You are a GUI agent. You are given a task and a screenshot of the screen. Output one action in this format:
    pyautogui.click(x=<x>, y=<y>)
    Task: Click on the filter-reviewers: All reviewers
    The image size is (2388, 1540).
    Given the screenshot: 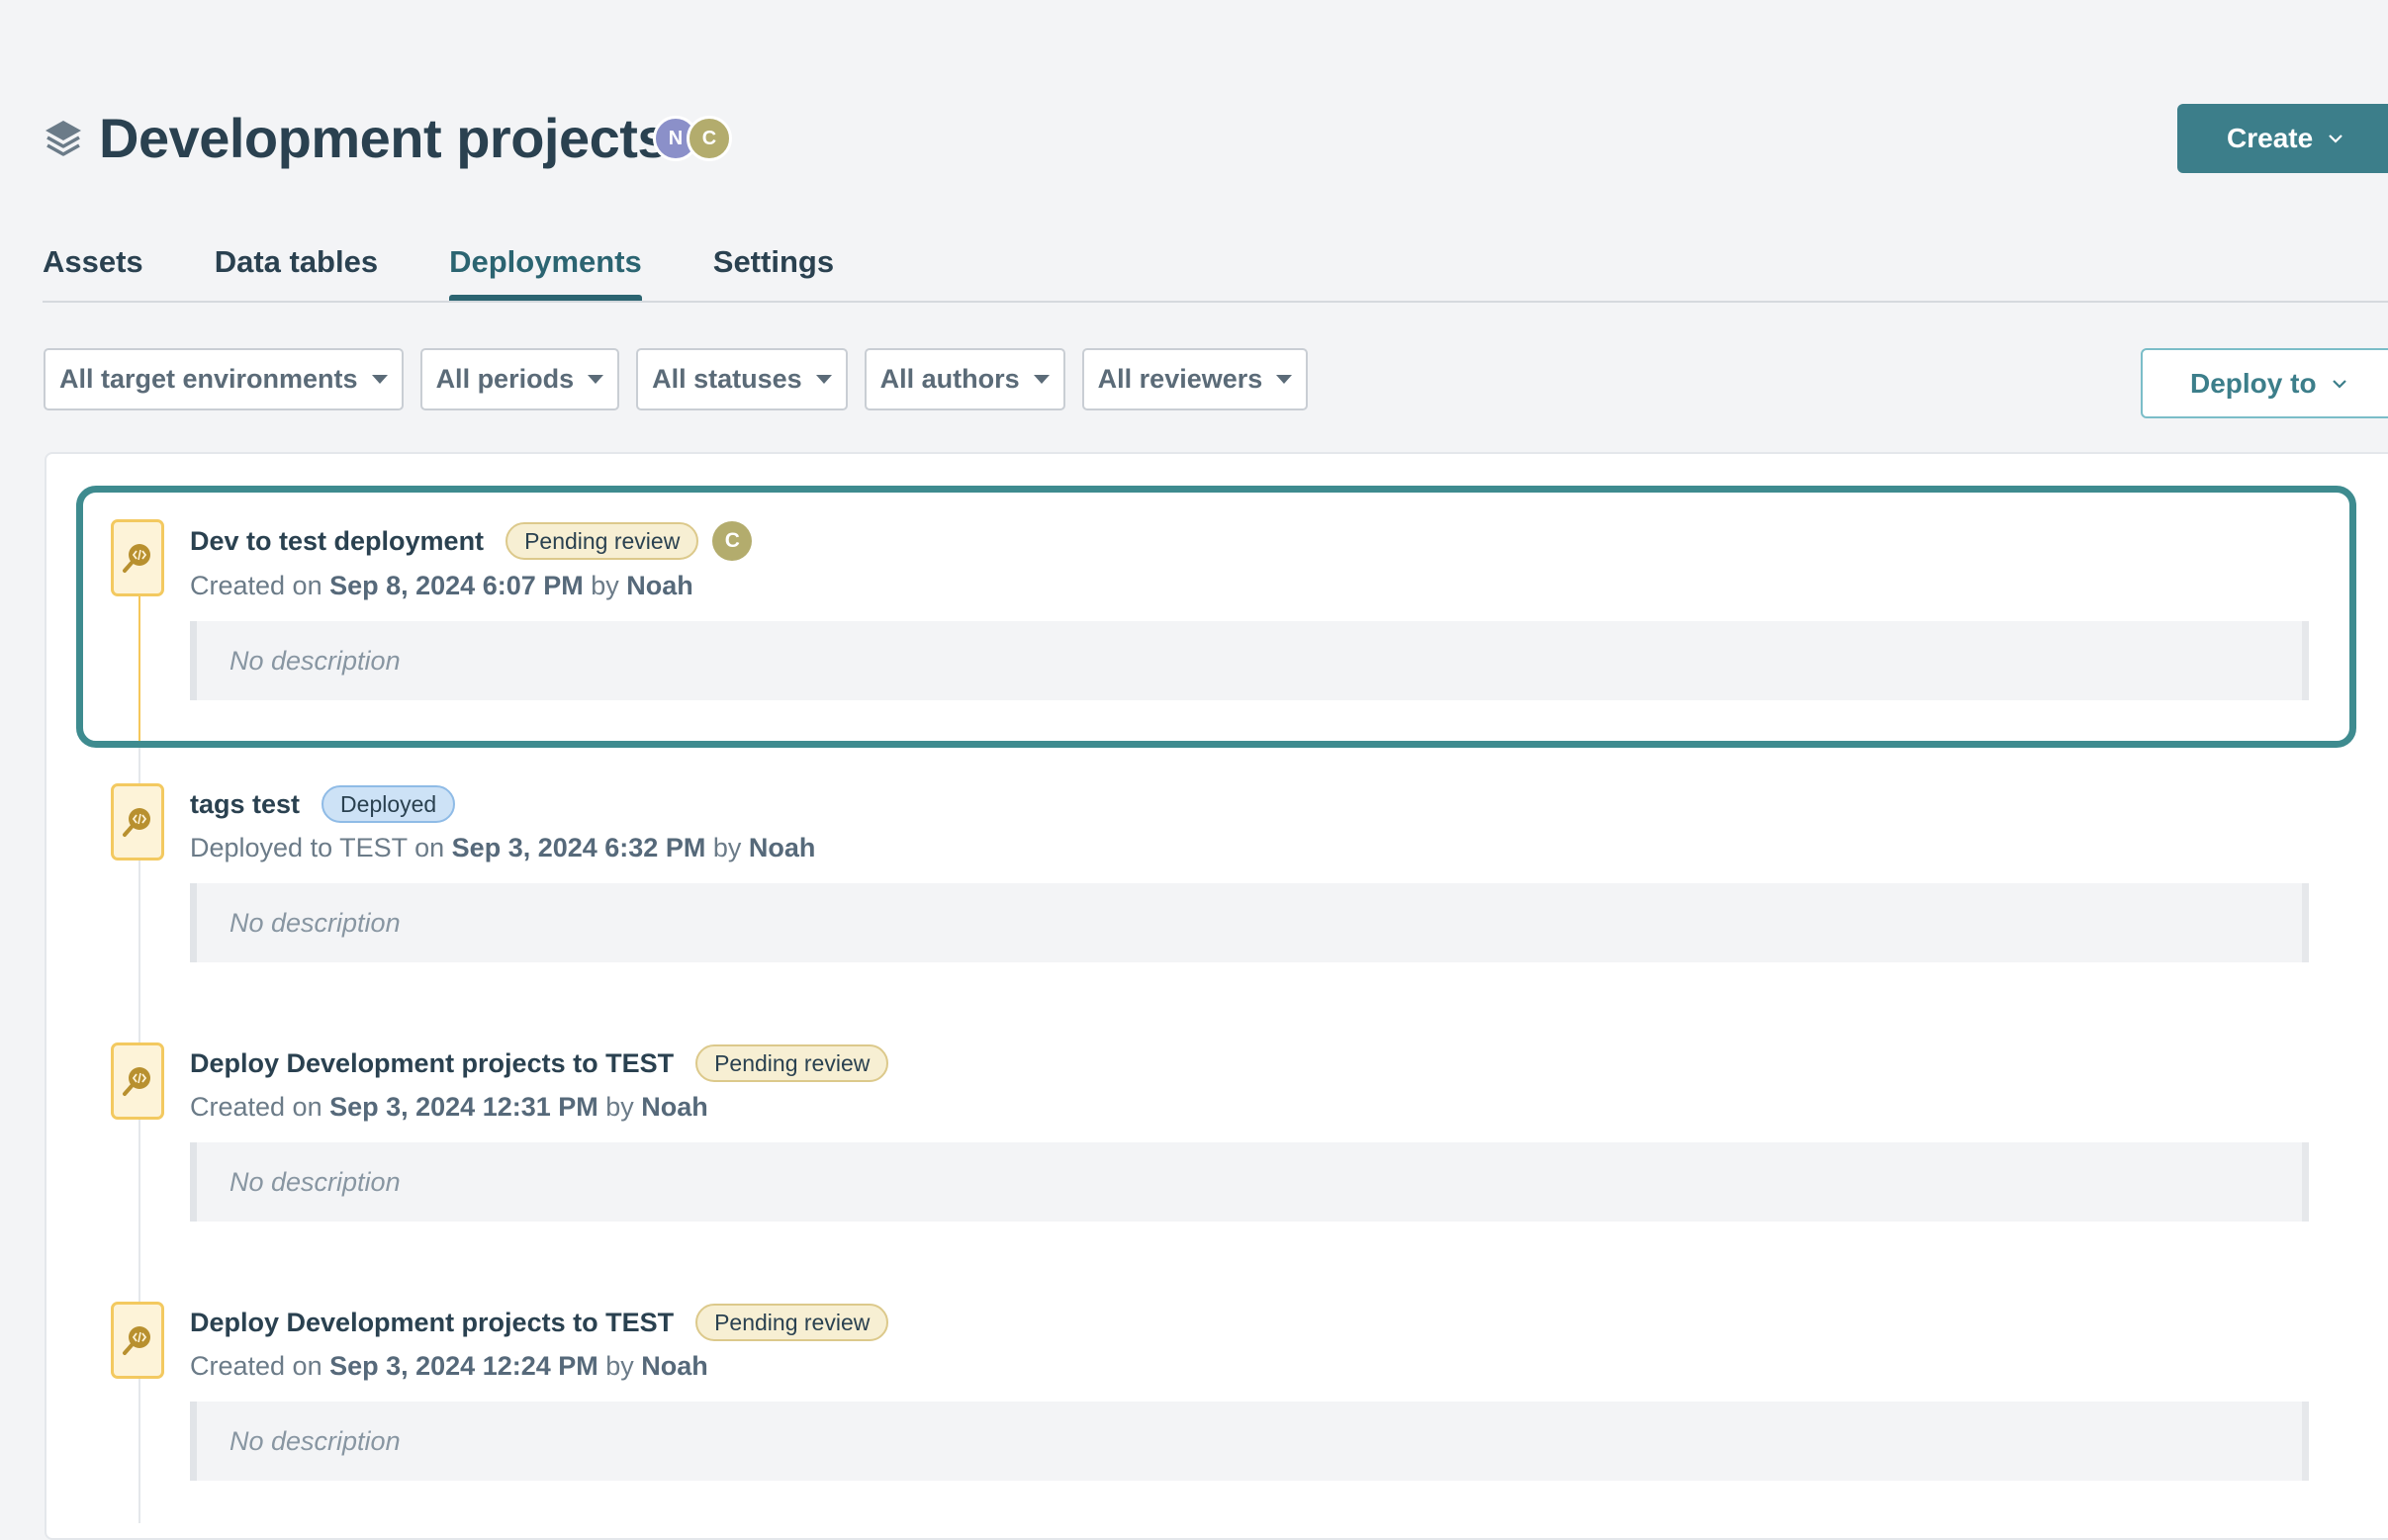 What is the action you would take?
    pyautogui.click(x=1195, y=379)
    